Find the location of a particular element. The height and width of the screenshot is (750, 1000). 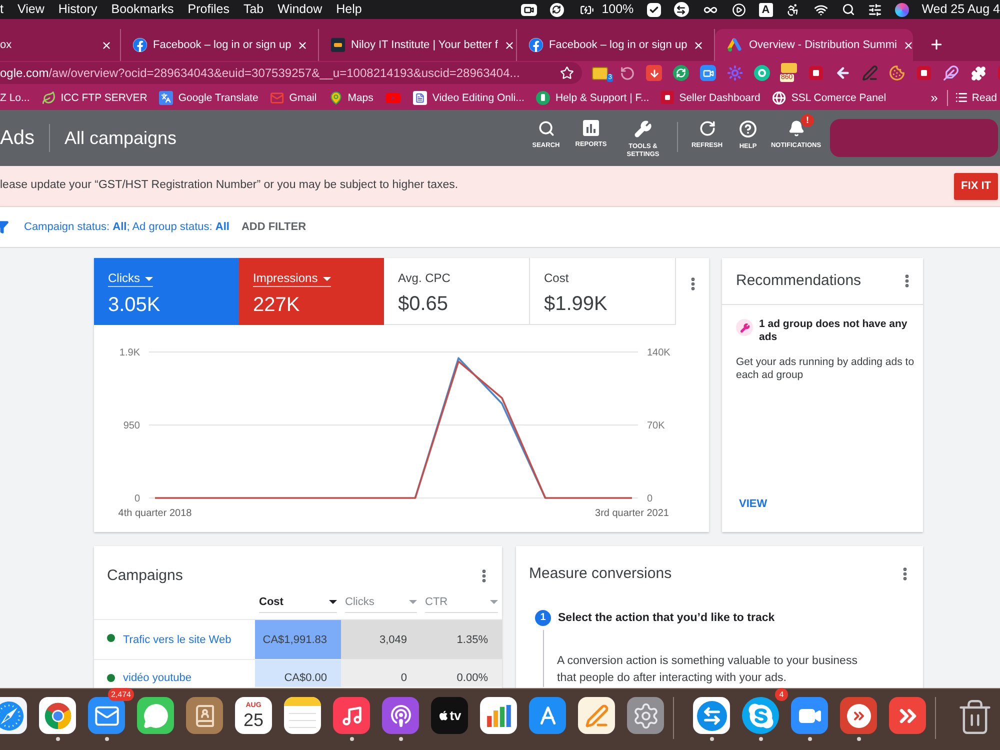

bookmark-item: Gmail is located at coordinates (293, 97).